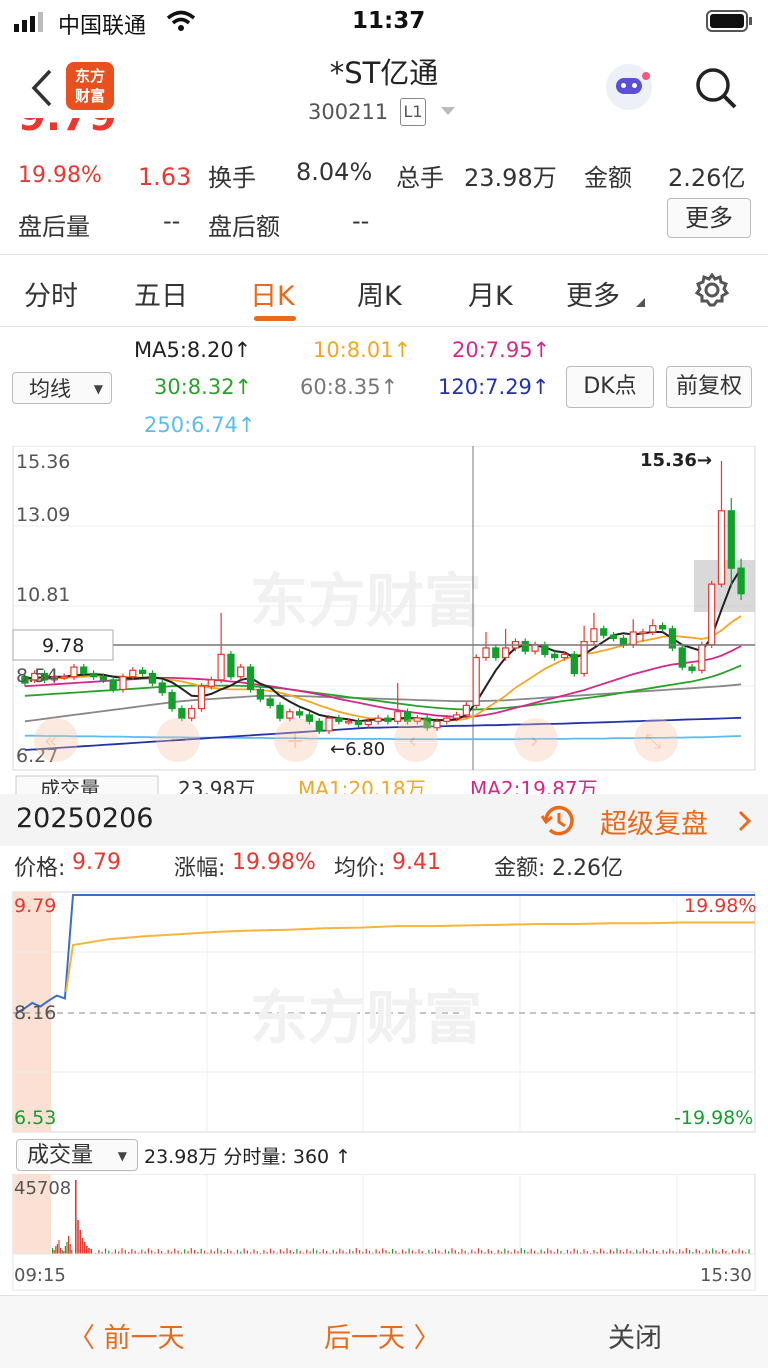  Describe the element at coordinates (716, 88) in the screenshot. I see `search-icon` at that location.